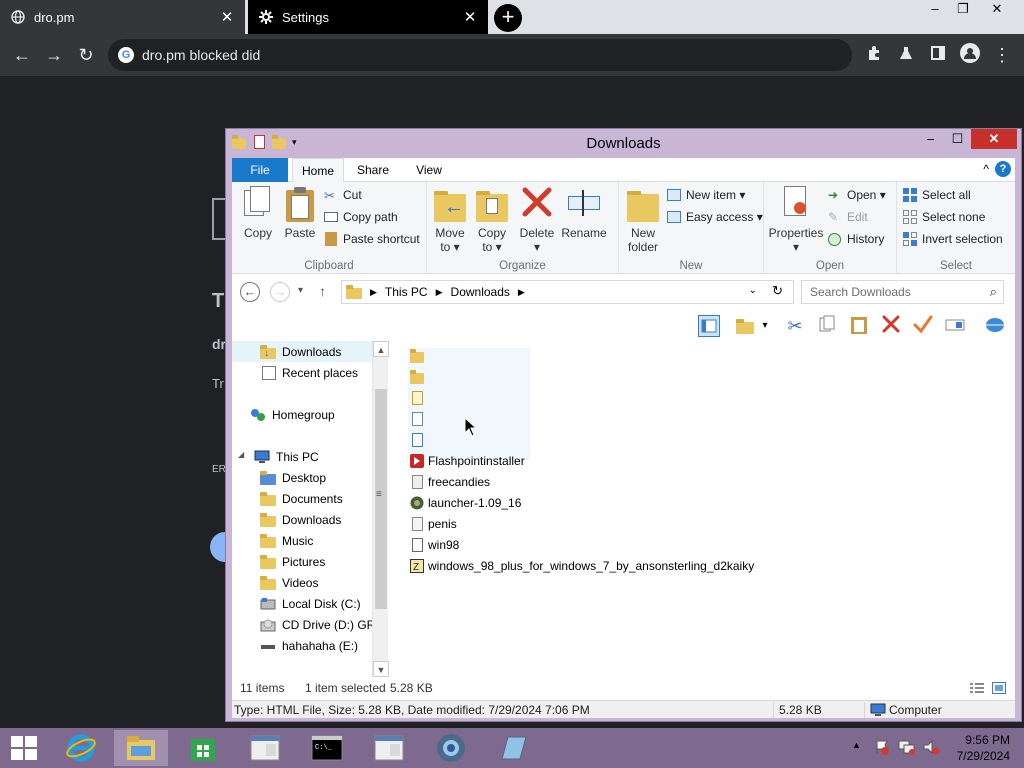  I want to click on nav-item-music: Music, so click(286, 540).